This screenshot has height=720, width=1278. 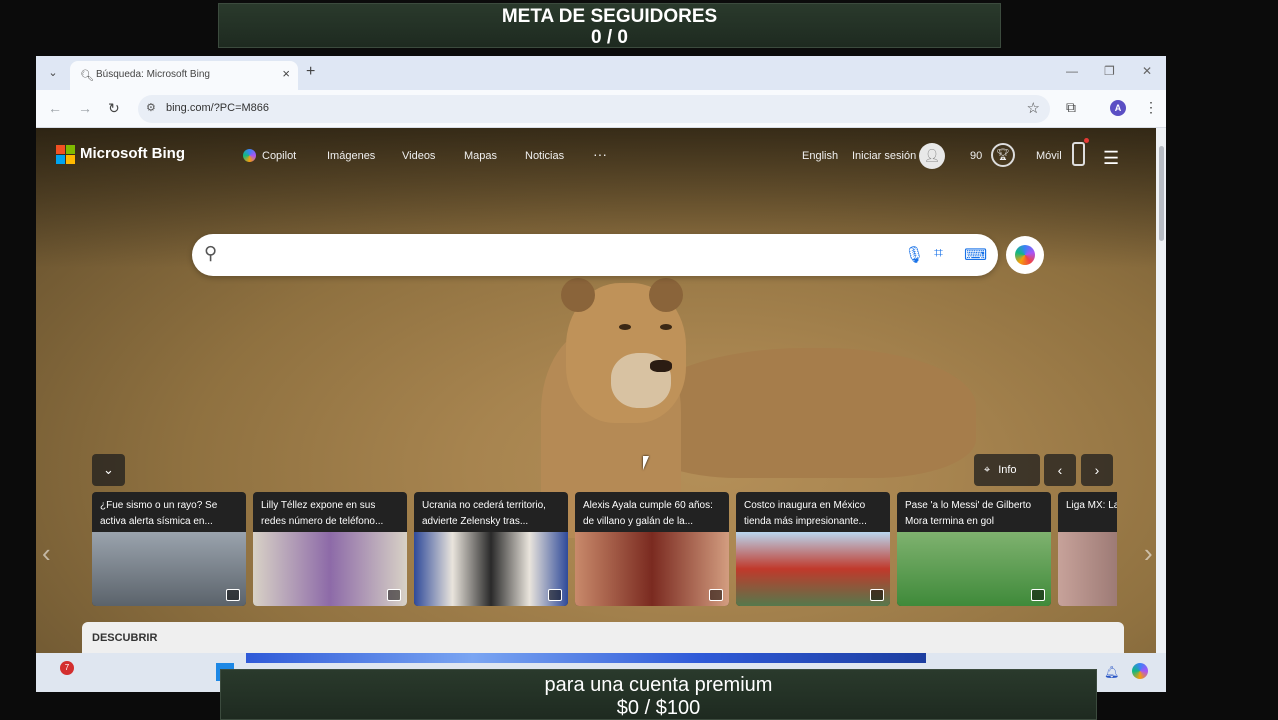 I want to click on search-box: ⚲ 🎙︎ ⌗ ⌨, so click(x=595, y=255).